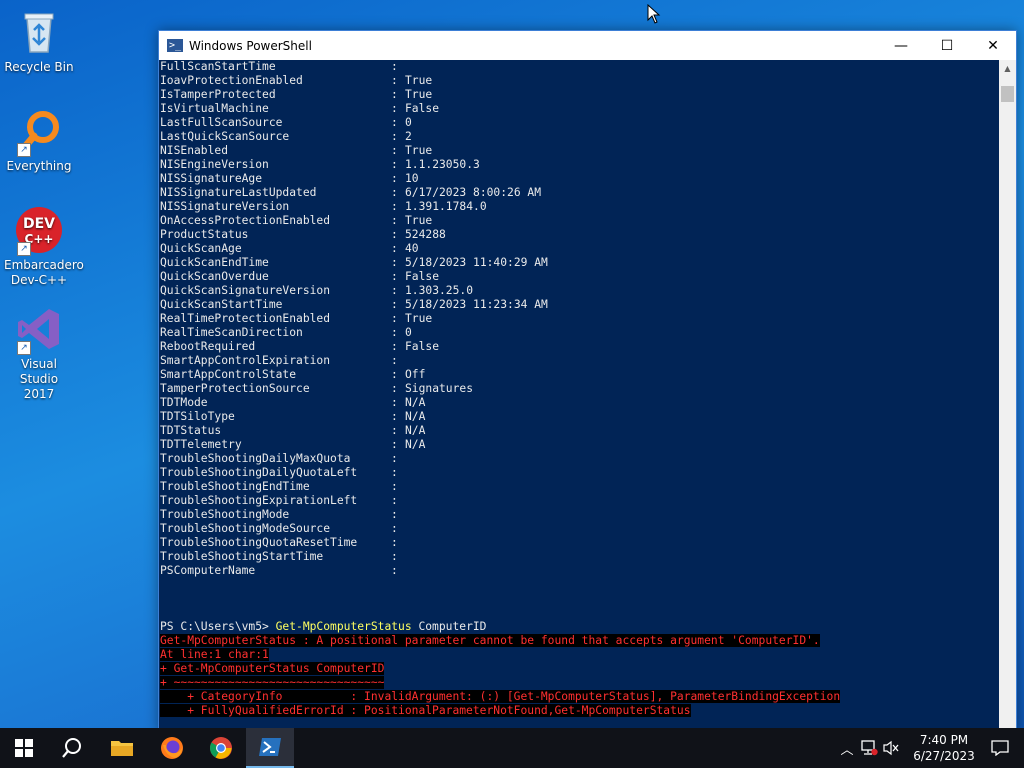  Describe the element at coordinates (282, 571) in the screenshot. I see `property-row: PSComputerName:` at that location.